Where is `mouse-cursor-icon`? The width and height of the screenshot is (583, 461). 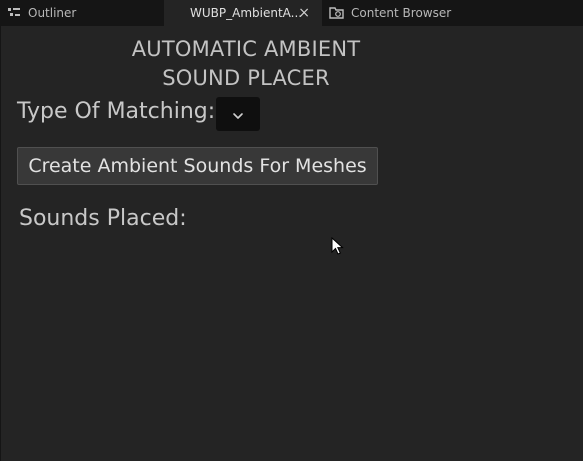
mouse-cursor-icon is located at coordinates (338, 248).